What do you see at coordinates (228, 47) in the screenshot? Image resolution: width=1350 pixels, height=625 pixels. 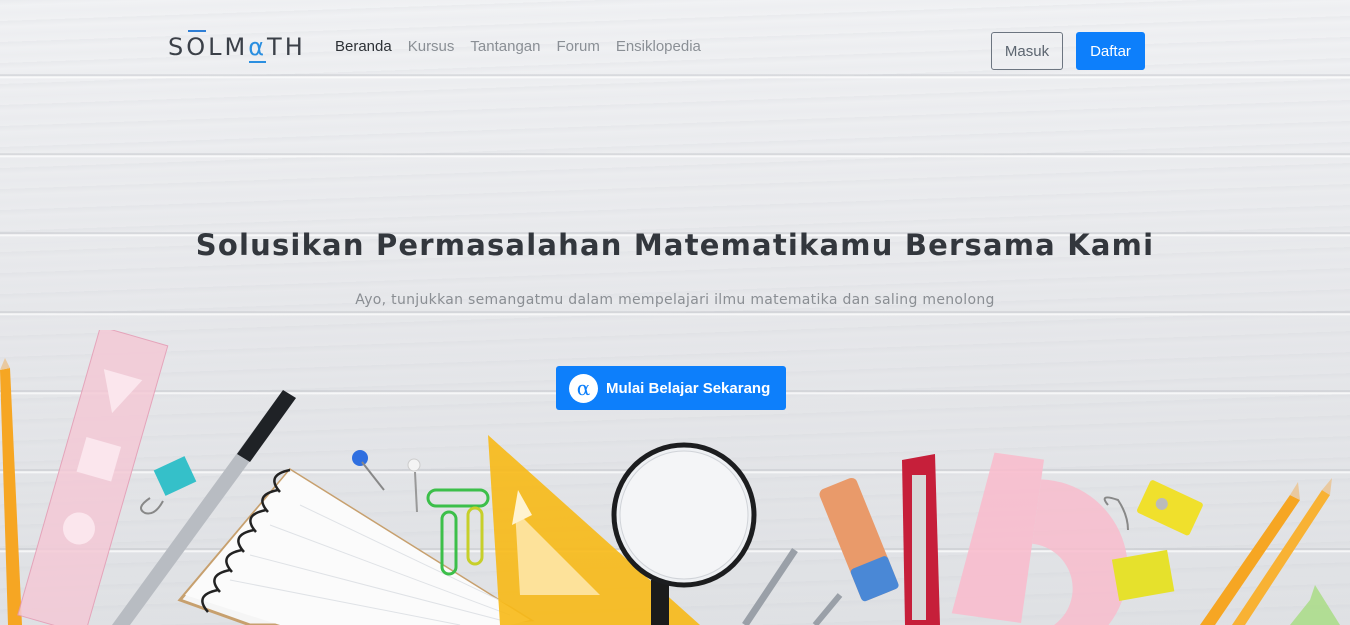 I see `logo-letter: LM` at bounding box center [228, 47].